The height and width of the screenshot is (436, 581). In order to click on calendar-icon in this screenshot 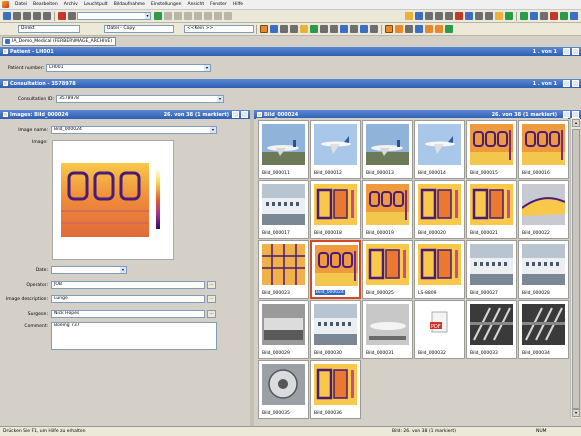, I will do `click(564, 16)`.